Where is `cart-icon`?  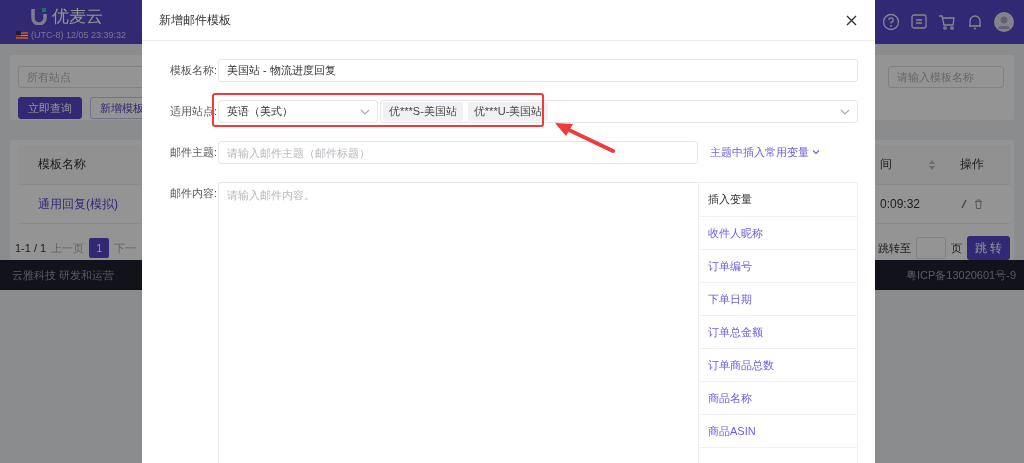
cart-icon is located at coordinates (947, 22).